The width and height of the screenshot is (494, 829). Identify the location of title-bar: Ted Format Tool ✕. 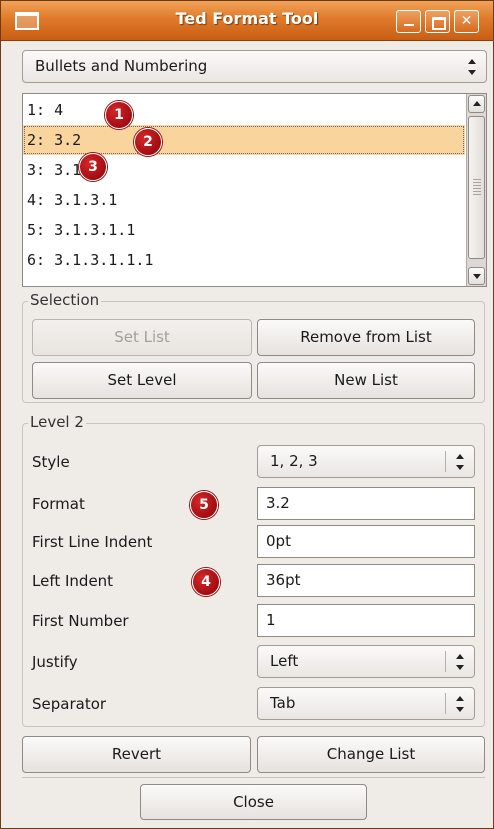
(247, 21).